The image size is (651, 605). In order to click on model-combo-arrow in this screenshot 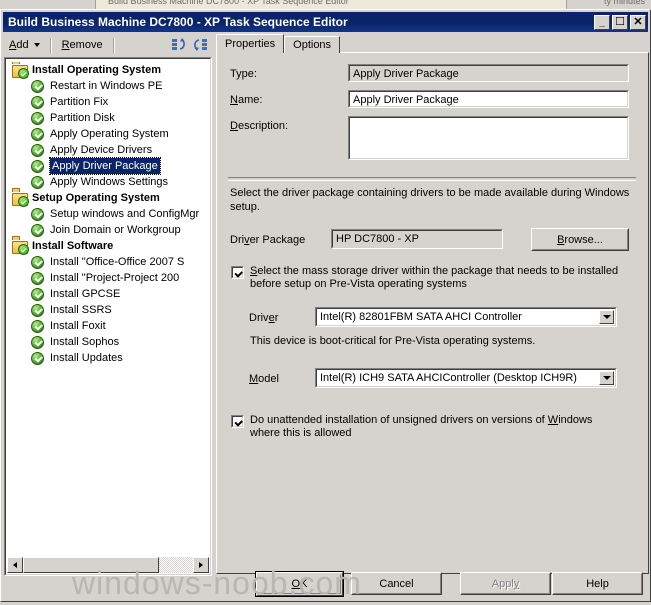, I will do `click(606, 378)`.